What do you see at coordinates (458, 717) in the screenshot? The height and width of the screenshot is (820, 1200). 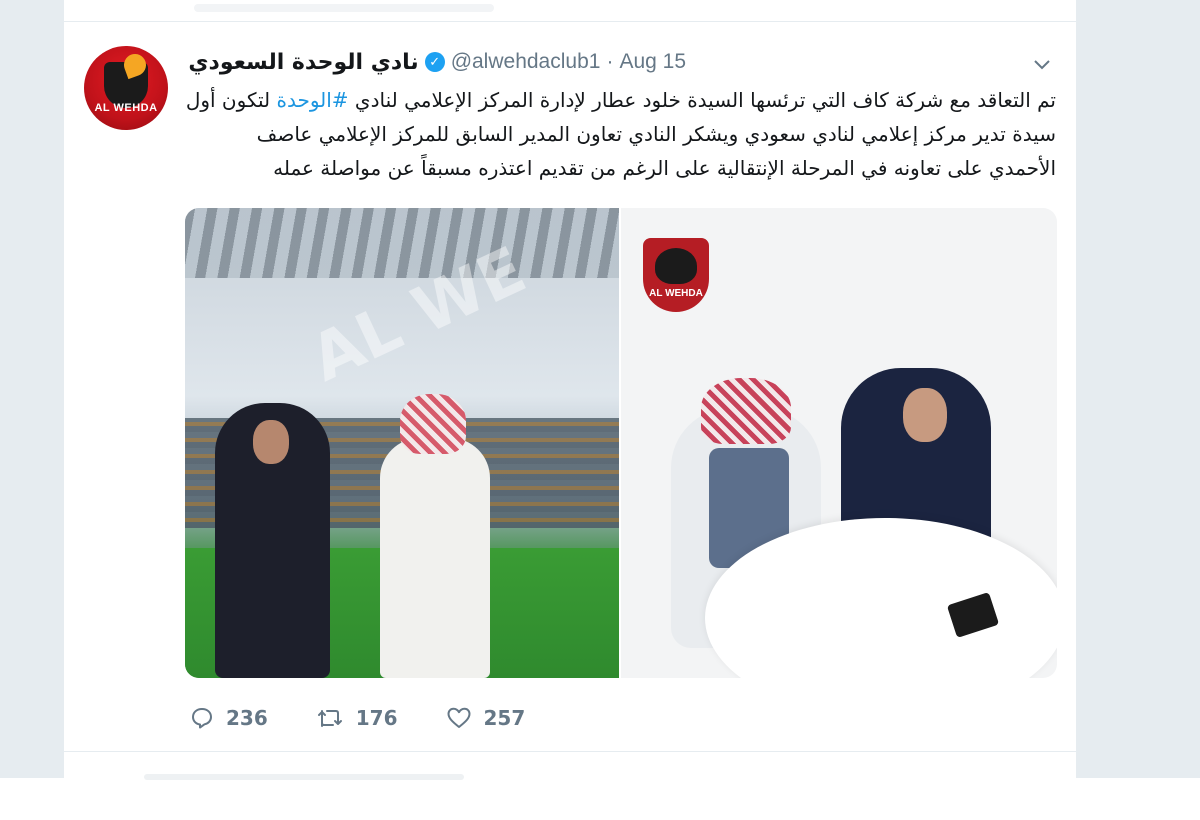 I see `heart-icon` at bounding box center [458, 717].